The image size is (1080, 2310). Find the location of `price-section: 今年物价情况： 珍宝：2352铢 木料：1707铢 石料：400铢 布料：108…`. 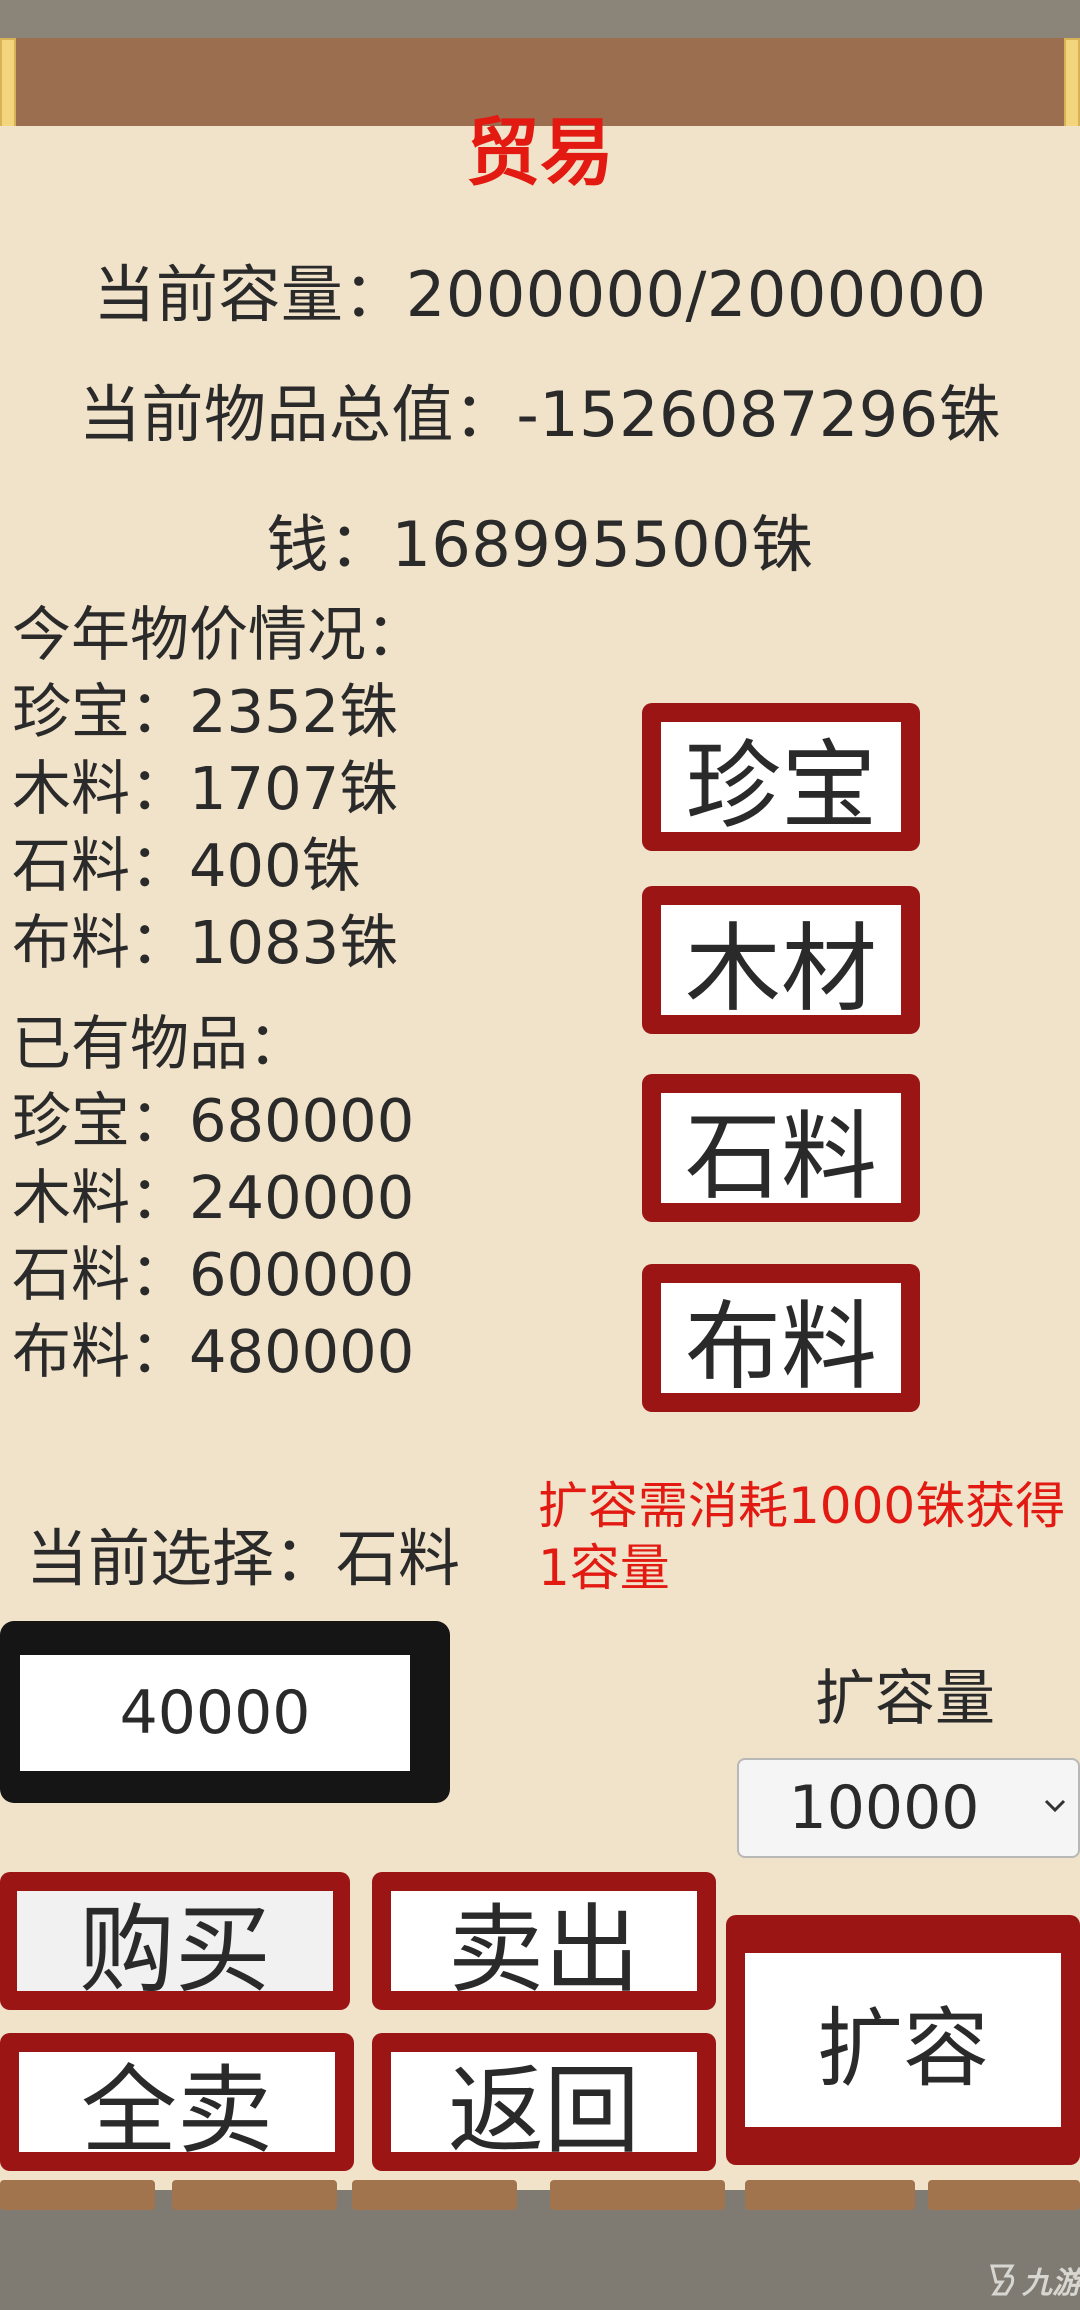

price-section: 今年物价情况： 珍宝：2352铢 木料：1707铢 石料：400铢 布料：108… is located at coordinates (218, 788).